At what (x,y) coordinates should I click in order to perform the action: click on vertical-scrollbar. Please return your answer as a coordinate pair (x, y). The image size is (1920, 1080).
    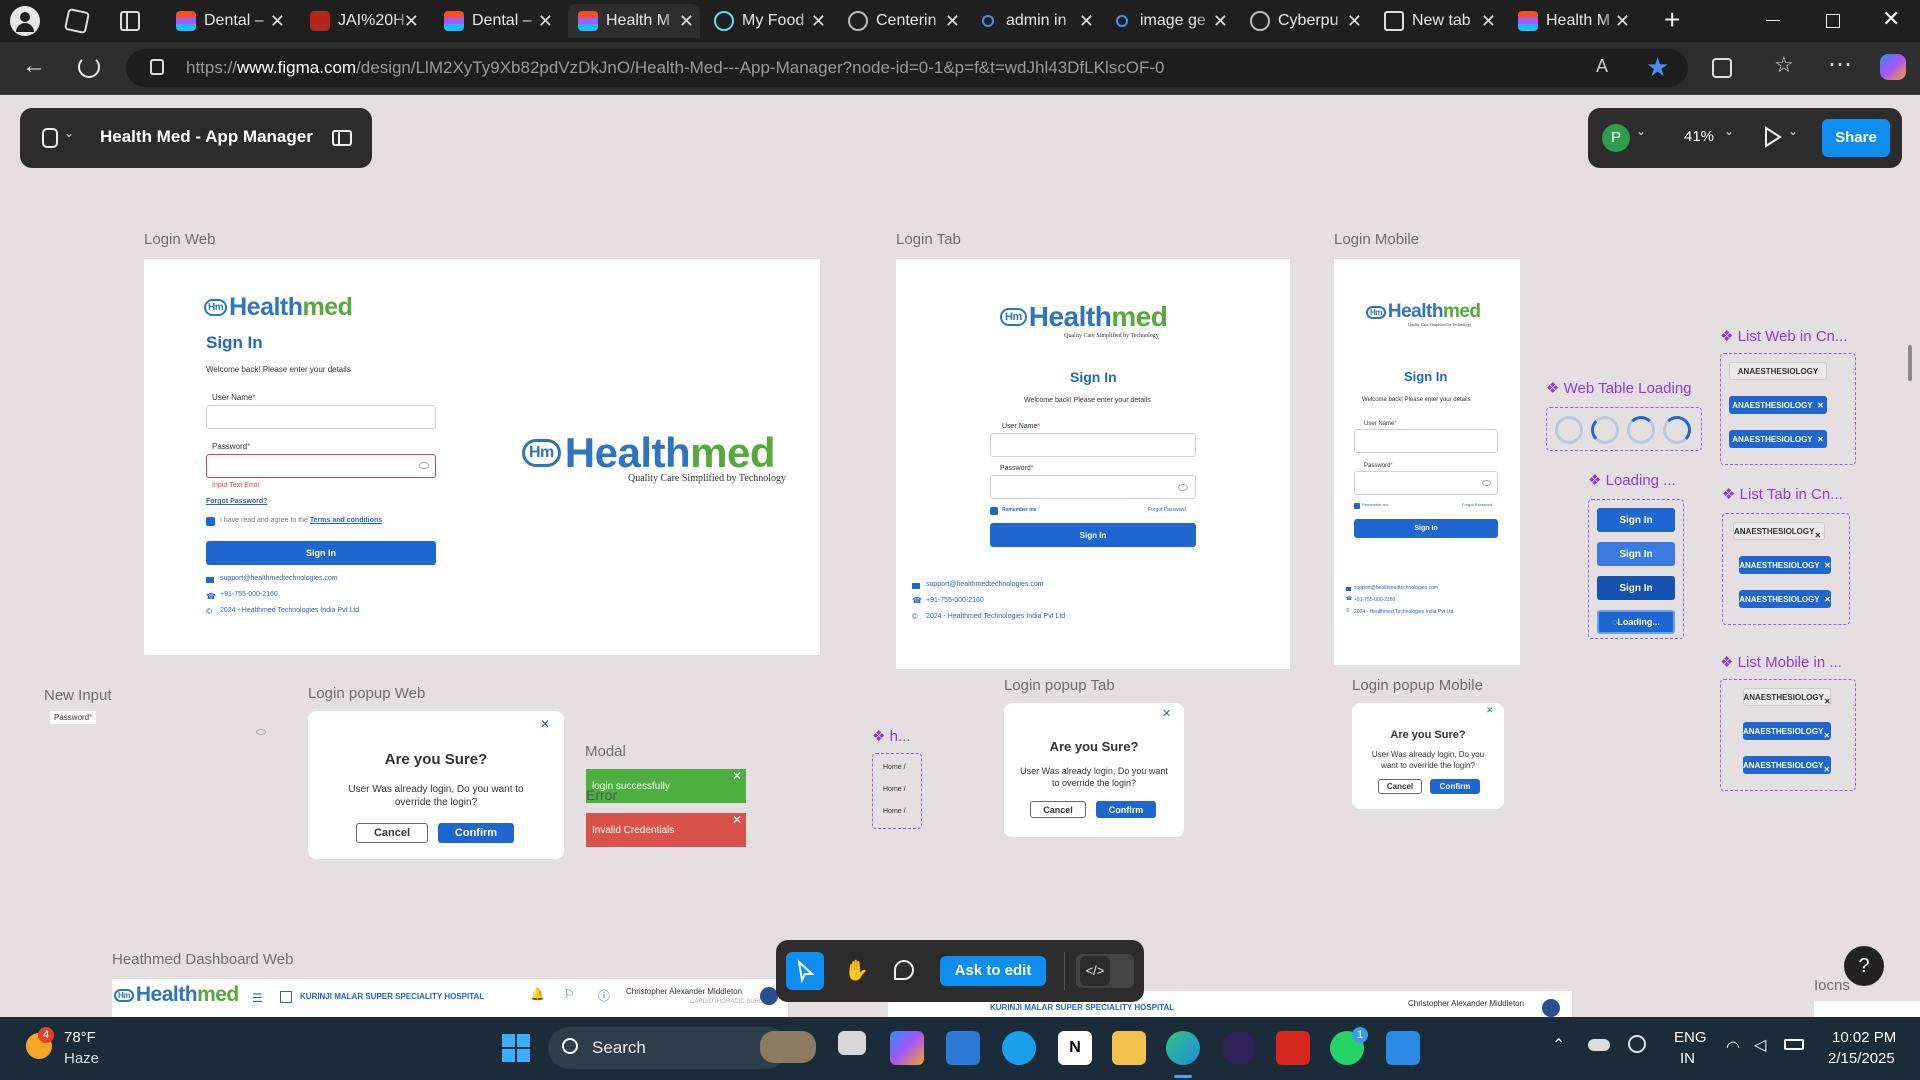
    Looking at the image, I should click on (1910, 363).